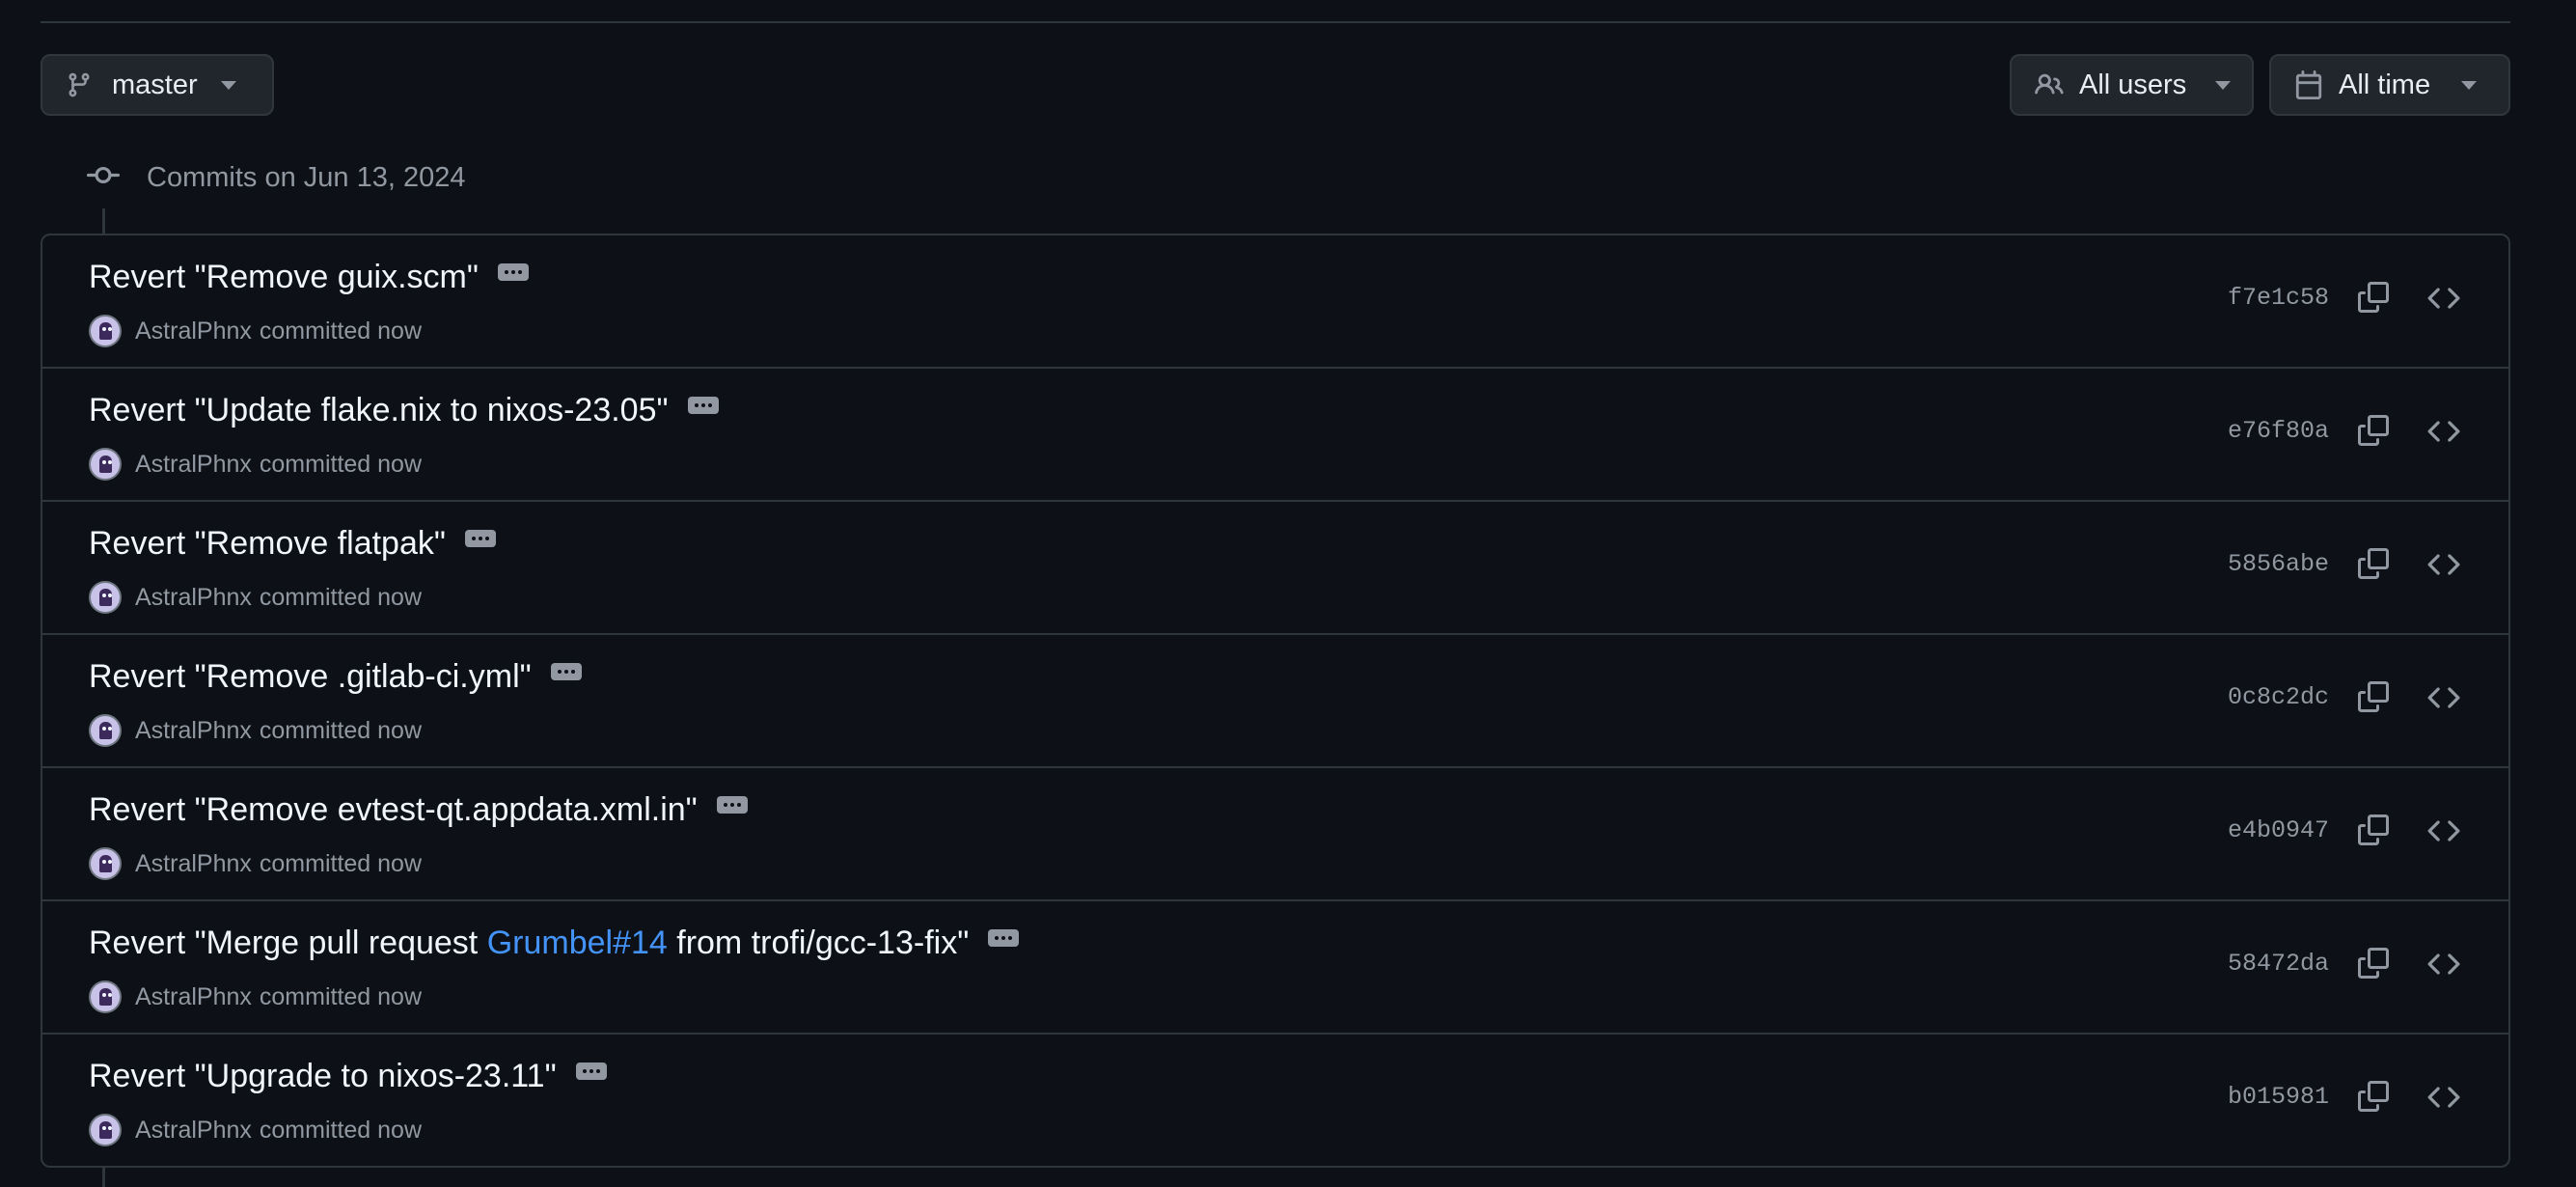 Image resolution: width=2576 pixels, height=1187 pixels. Describe the element at coordinates (2278, 298) in the screenshot. I see `commit-sha-link: f7e1c58` at that location.